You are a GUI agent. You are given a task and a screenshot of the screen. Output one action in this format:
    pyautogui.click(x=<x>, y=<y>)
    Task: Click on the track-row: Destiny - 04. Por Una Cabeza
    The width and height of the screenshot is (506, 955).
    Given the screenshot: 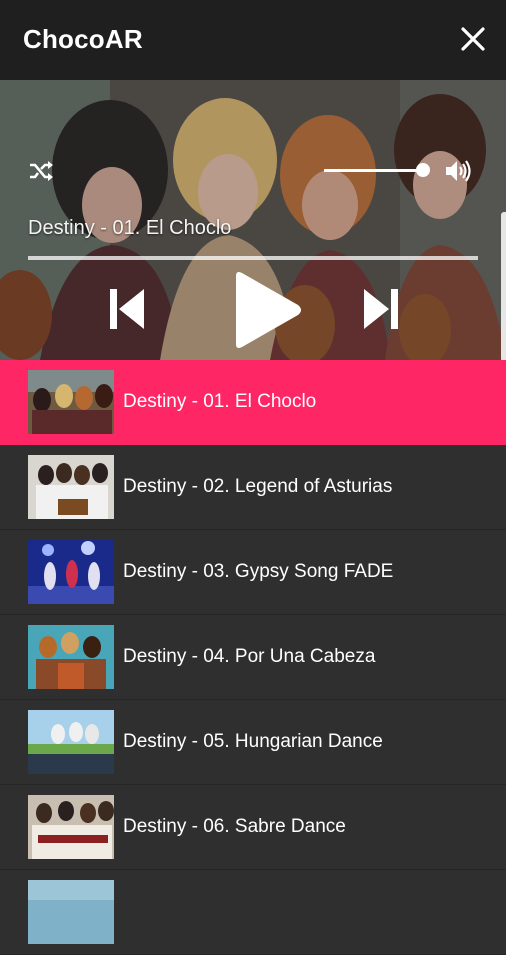 What is the action you would take?
    pyautogui.click(x=253, y=657)
    